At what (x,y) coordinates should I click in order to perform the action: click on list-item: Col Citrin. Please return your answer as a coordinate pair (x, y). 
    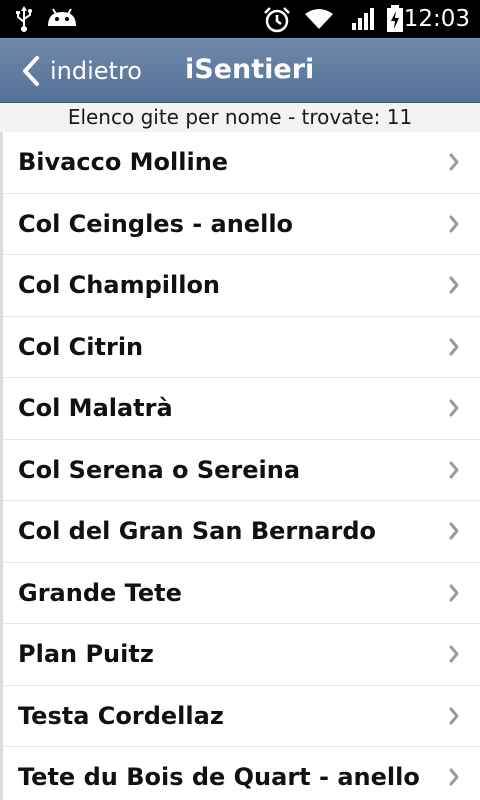
    Looking at the image, I should click on (241, 347).